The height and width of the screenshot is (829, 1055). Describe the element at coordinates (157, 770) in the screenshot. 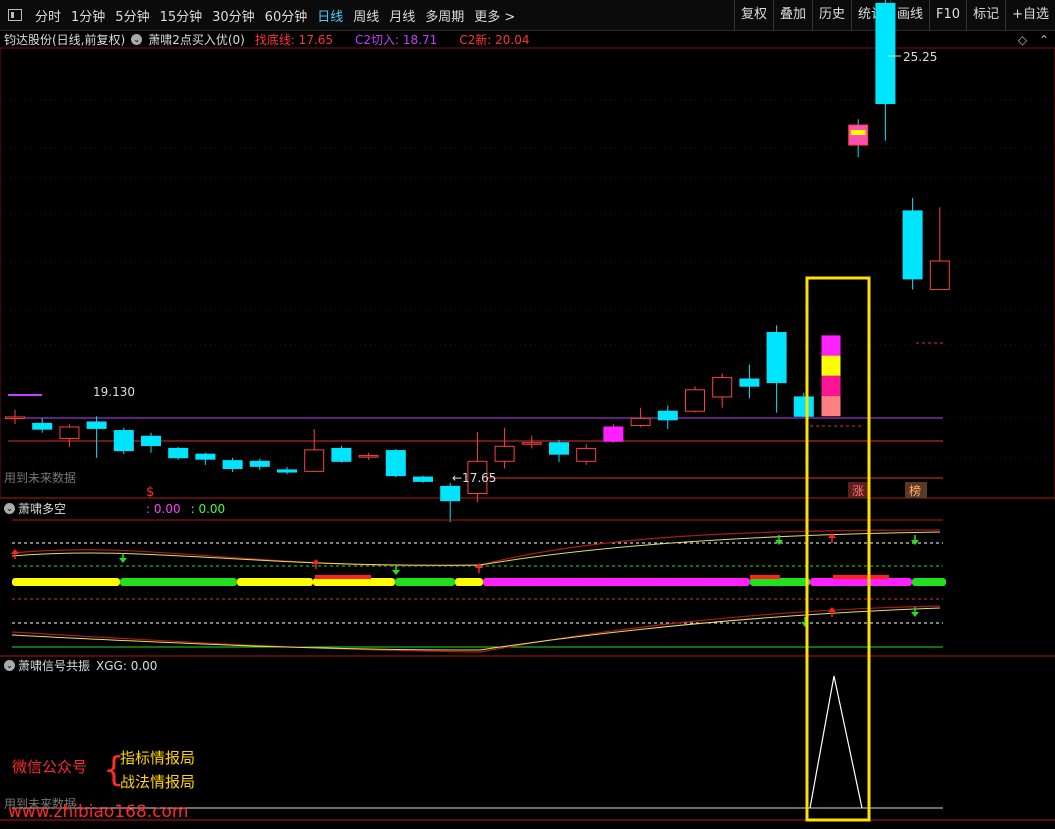

I see `watermark-lines: 指标情报局 战法情报局` at that location.